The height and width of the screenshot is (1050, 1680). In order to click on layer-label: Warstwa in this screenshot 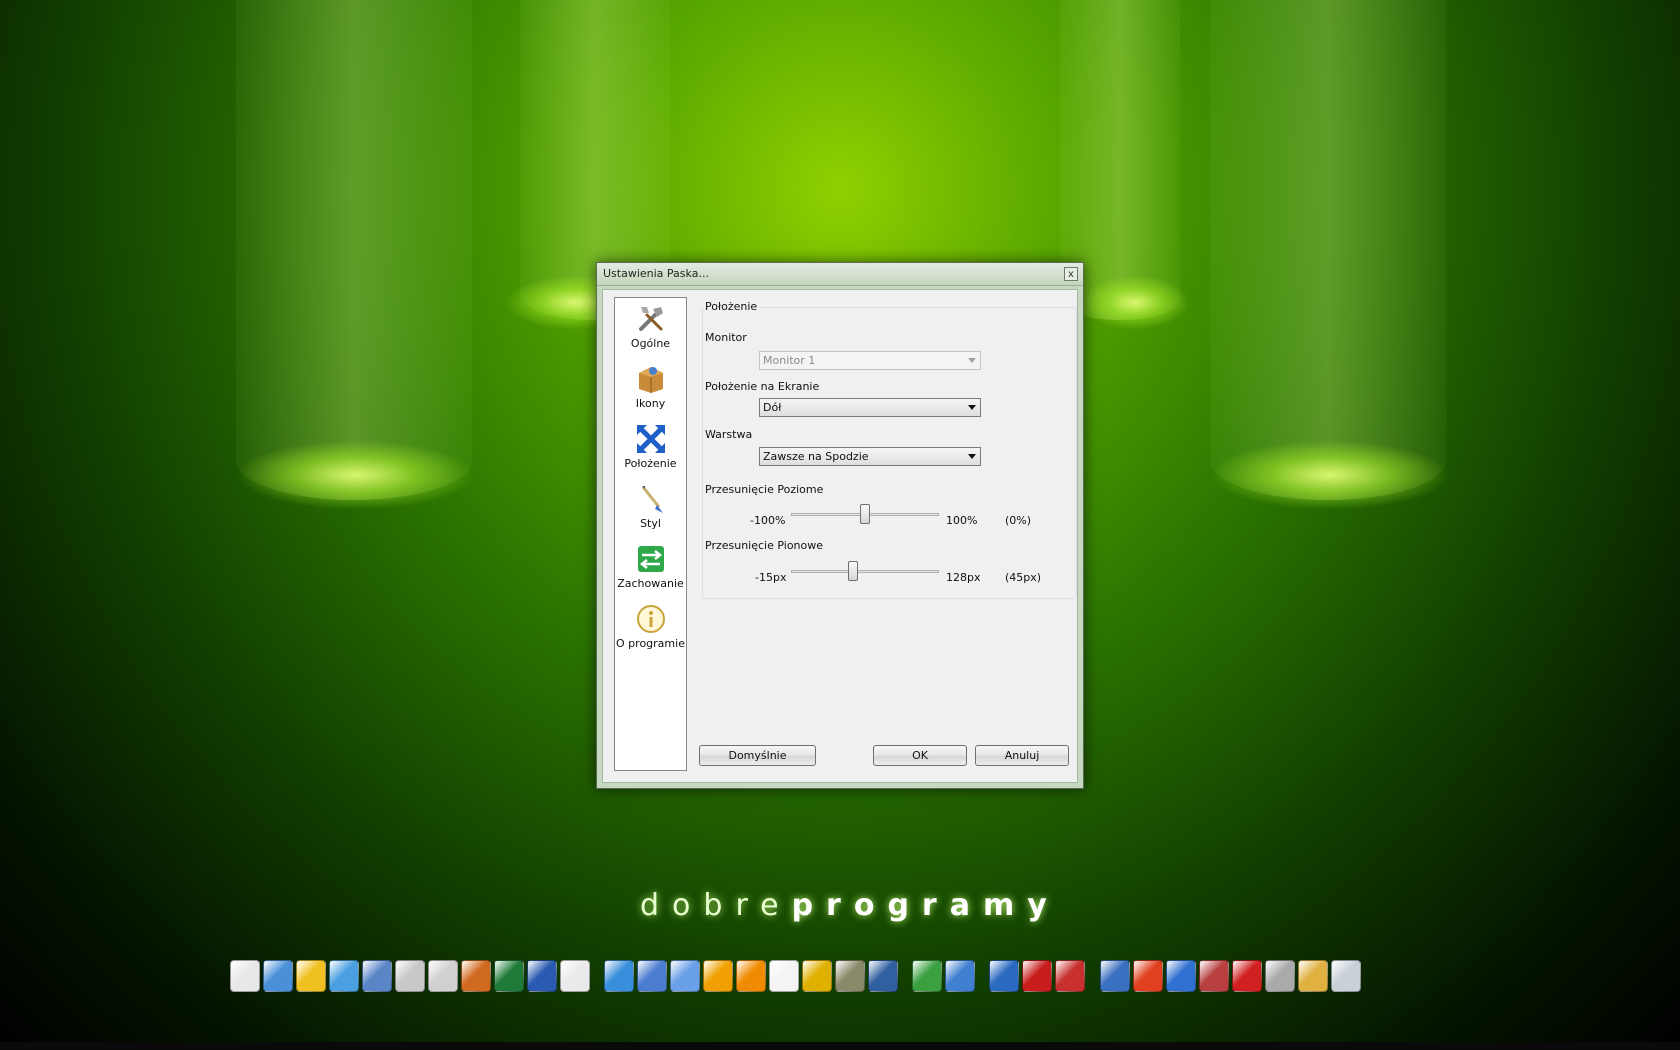, I will do `click(729, 434)`.